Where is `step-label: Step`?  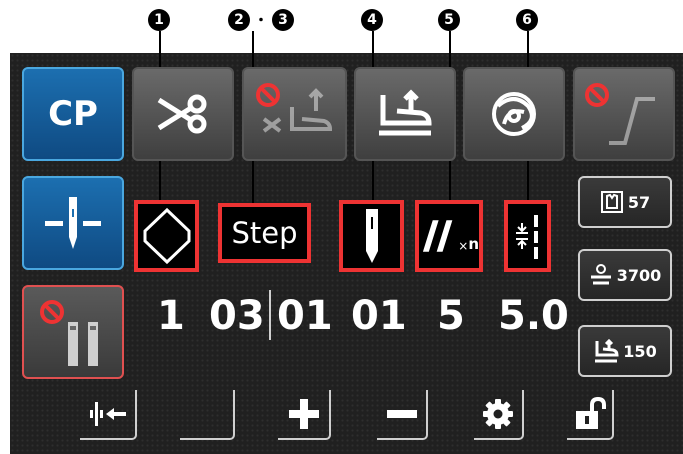 step-label: Step is located at coordinates (264, 233).